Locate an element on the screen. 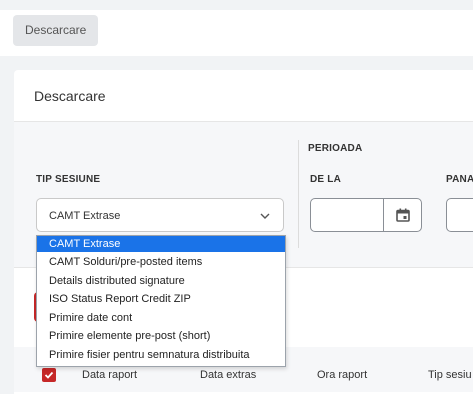 The image size is (473, 394). de-la-date-input is located at coordinates (366, 215).